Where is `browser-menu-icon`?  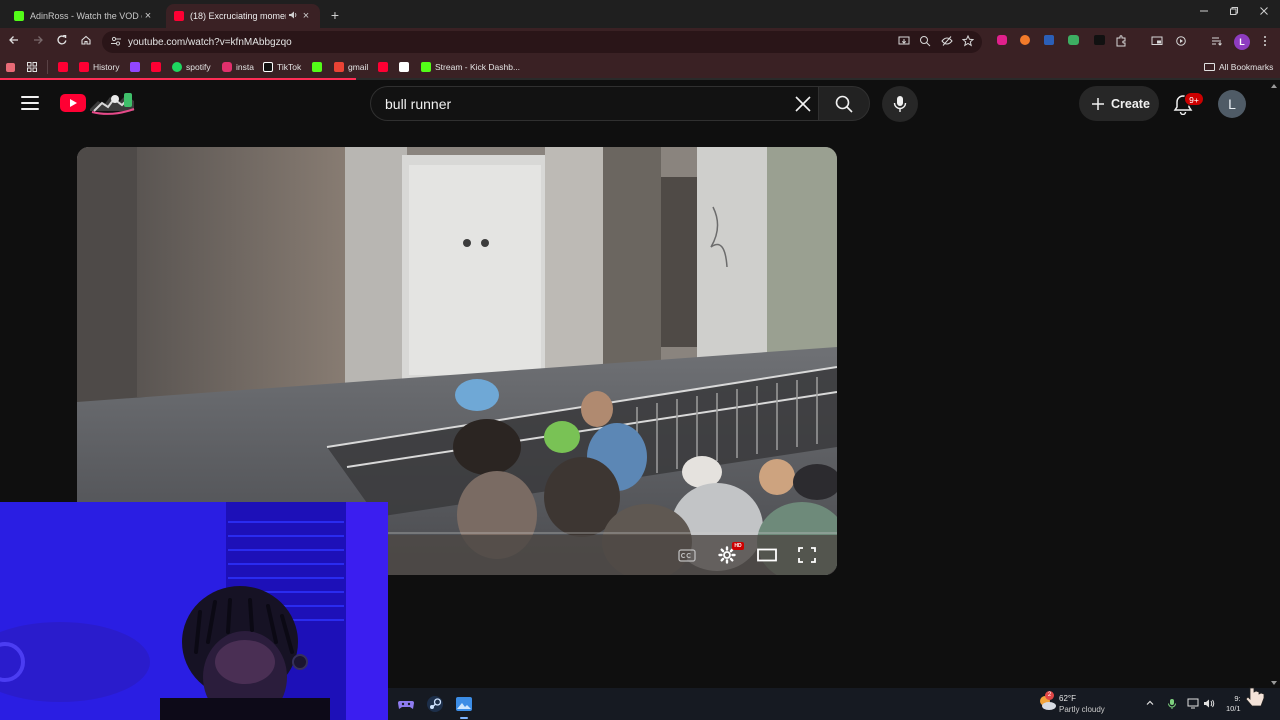 browser-menu-icon is located at coordinates (1265, 42).